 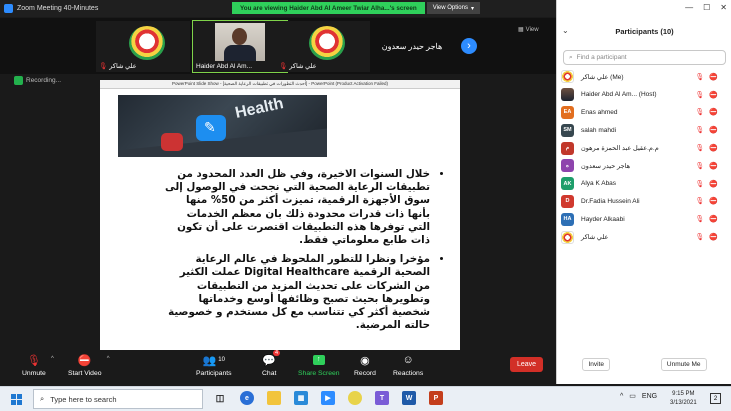 What do you see at coordinates (222, 126) in the screenshot?
I see `slide-health-app-image: Health` at bounding box center [222, 126].